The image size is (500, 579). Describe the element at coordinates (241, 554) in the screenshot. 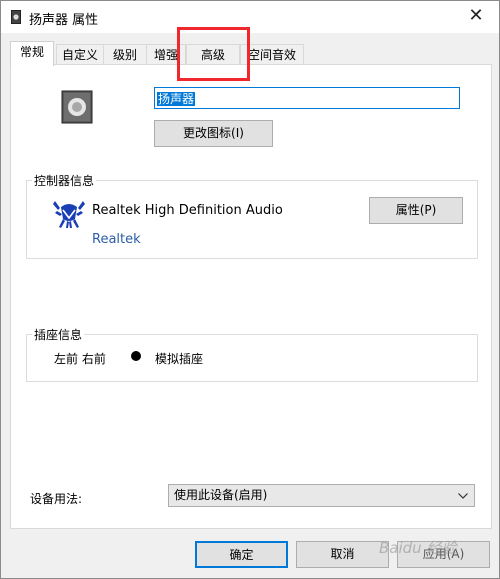

I see `ok-button: 确定` at that location.